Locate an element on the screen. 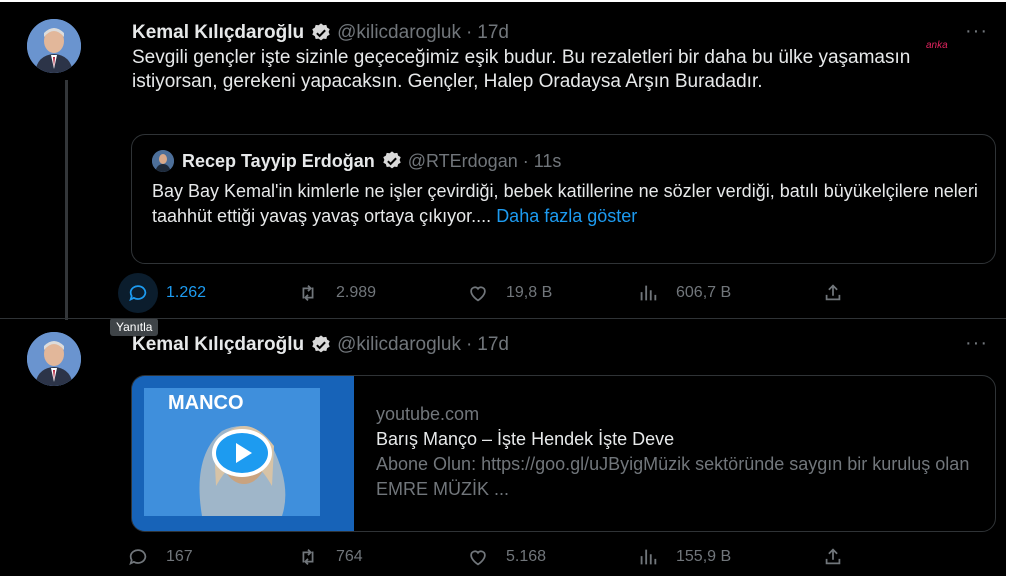 This screenshot has height=576, width=1024. views-count: 606,7 B is located at coordinates (704, 292).